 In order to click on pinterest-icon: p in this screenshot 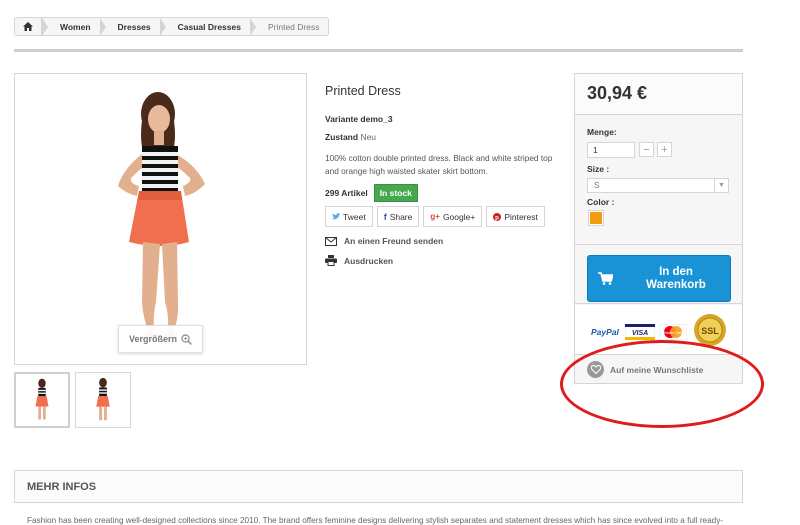, I will do `click(497, 216)`.